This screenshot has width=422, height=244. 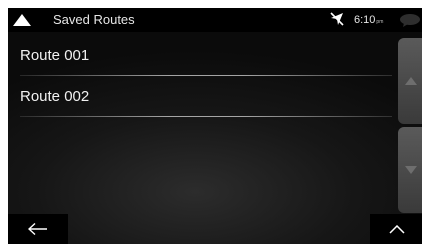 I want to click on home-button, so click(x=22, y=20).